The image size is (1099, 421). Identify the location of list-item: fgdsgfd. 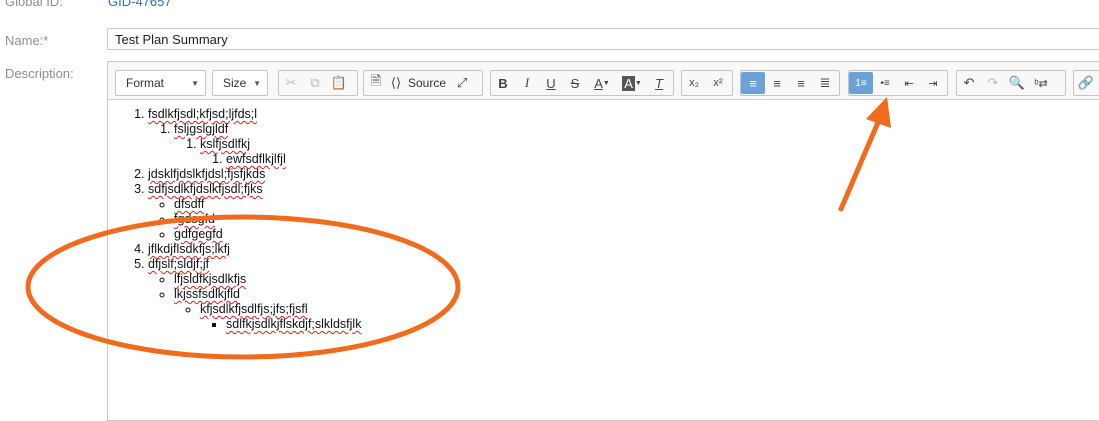
(636, 219).